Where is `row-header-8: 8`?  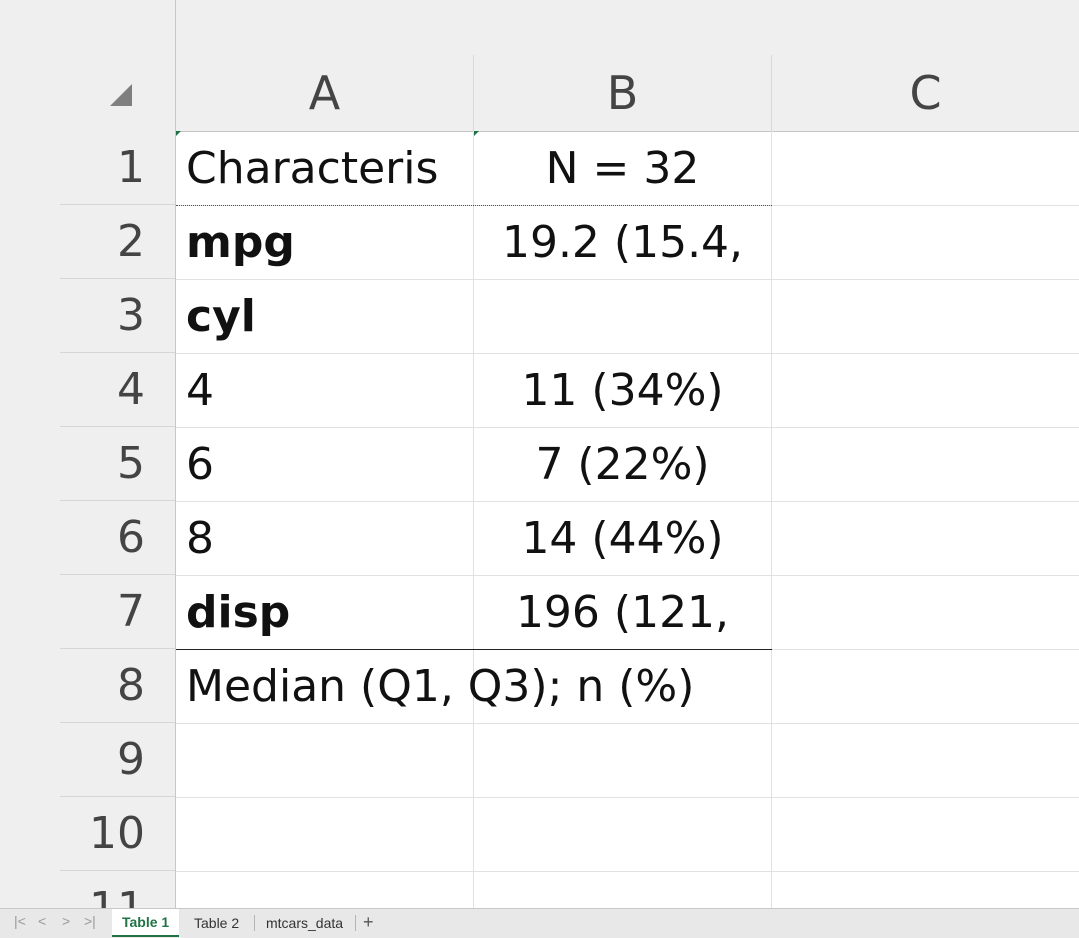
row-header-8: 8 is located at coordinates (117, 686).